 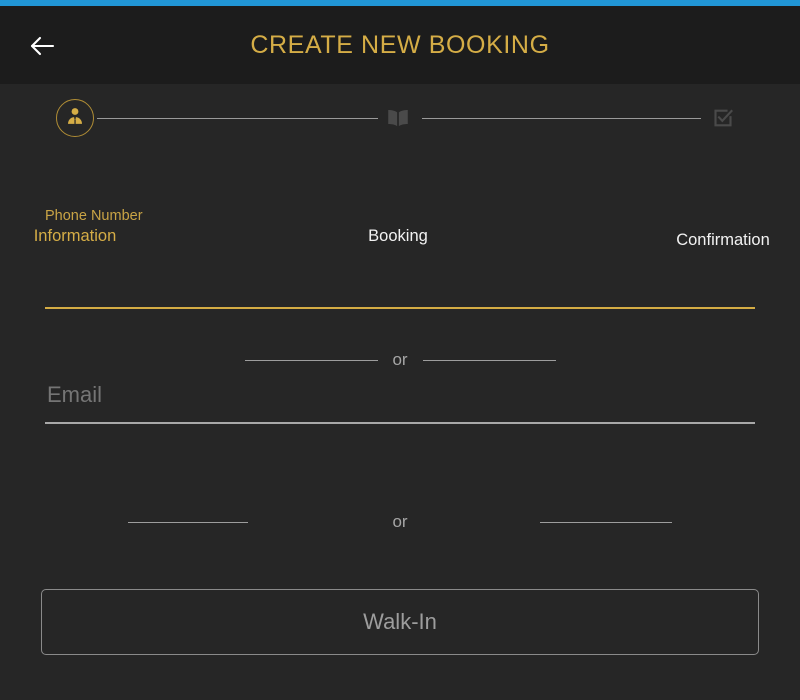 What do you see at coordinates (400, 423) in the screenshot?
I see `email-underline` at bounding box center [400, 423].